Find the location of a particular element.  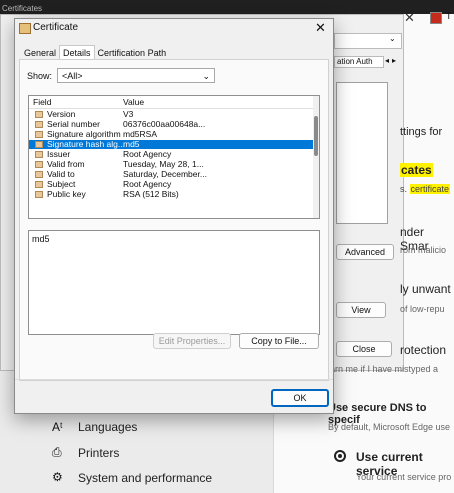

list-item-selected: Signature hash alg... md5 is located at coordinates (171, 144).